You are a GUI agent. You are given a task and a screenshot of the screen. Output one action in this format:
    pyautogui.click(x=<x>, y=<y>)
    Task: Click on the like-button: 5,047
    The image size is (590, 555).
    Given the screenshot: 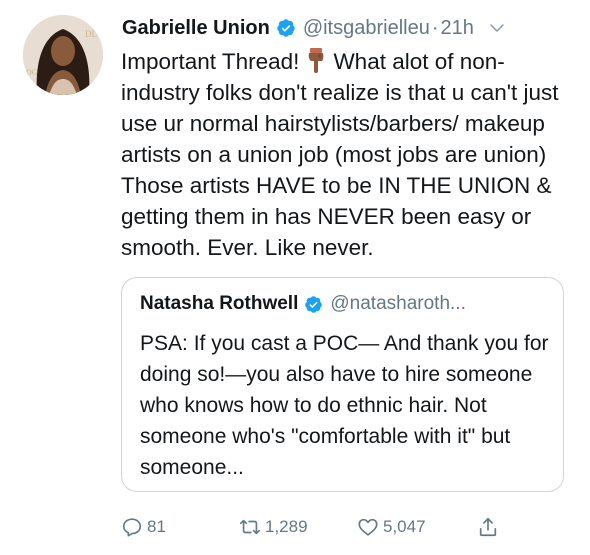 What is the action you would take?
    pyautogui.click(x=391, y=527)
    